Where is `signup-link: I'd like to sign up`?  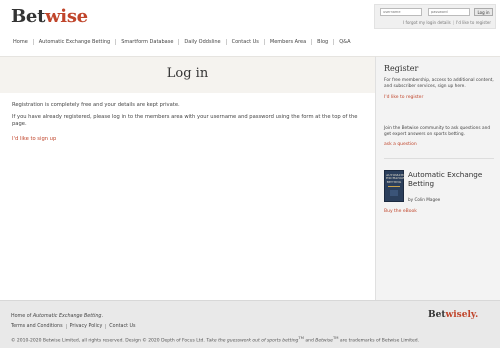
signup-link: I'd like to sign up is located at coordinates (34, 140).